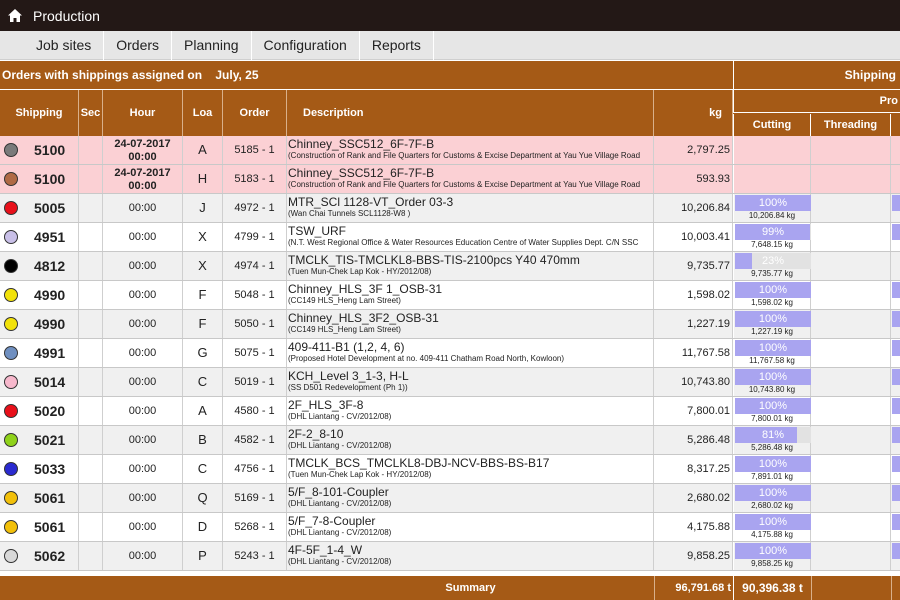  What do you see at coordinates (255, 150) in the screenshot?
I see `row-order: 5185 - 1` at bounding box center [255, 150].